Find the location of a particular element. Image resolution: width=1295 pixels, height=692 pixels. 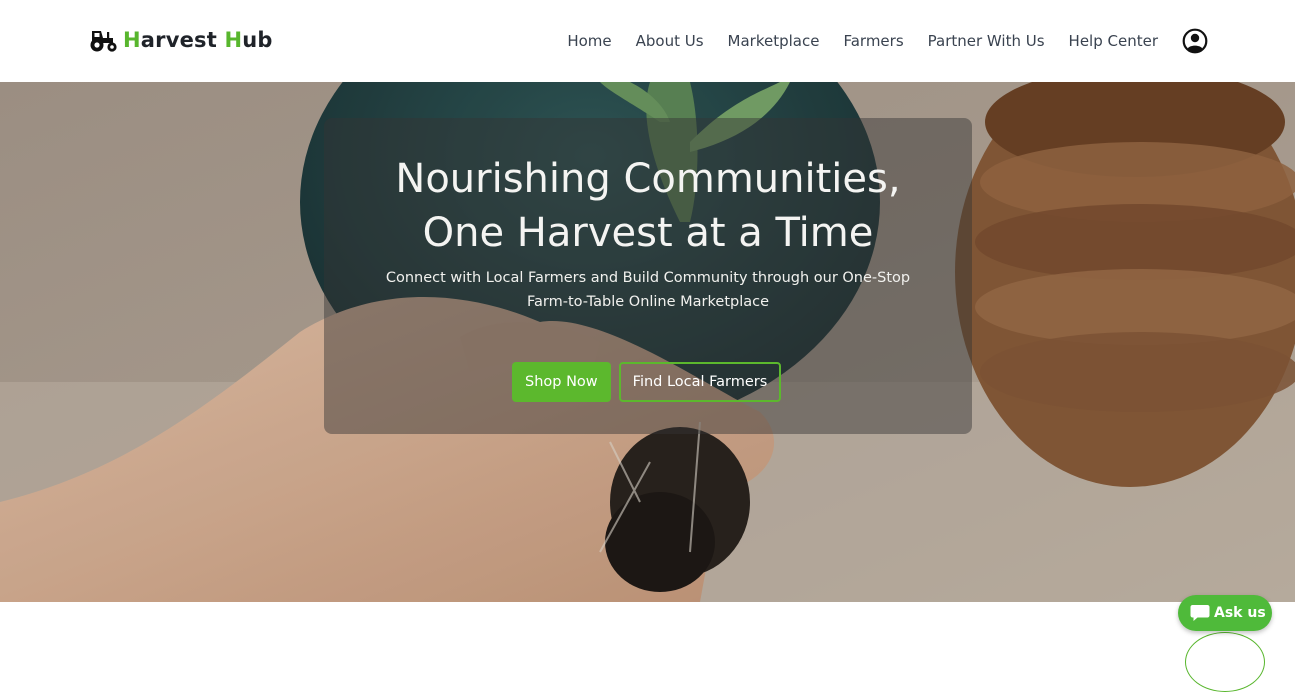

ask-us-button: Ask us is located at coordinates (1225, 613).